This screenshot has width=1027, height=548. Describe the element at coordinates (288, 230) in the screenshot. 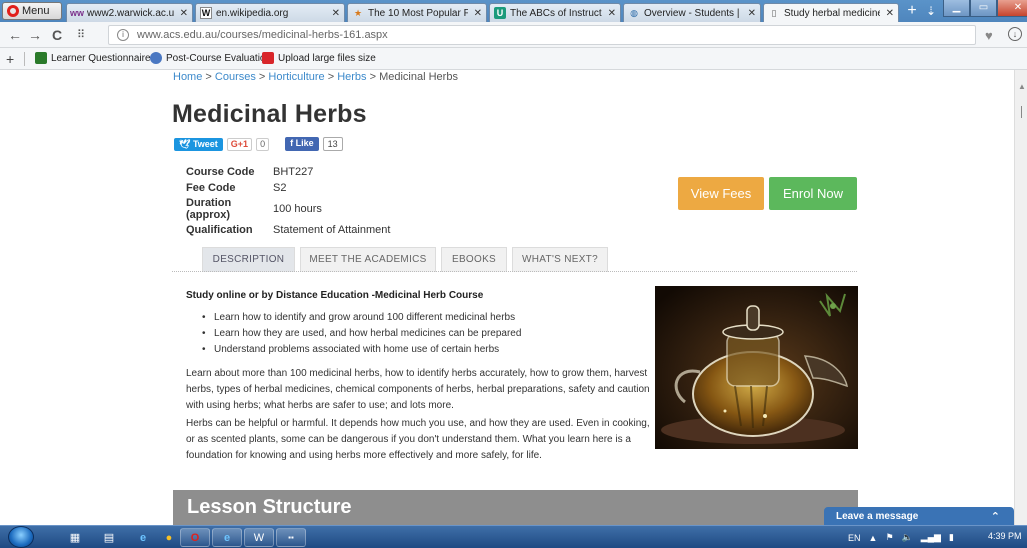

I see `meta-row-qualification: Qualification Statement of Attainment` at that location.